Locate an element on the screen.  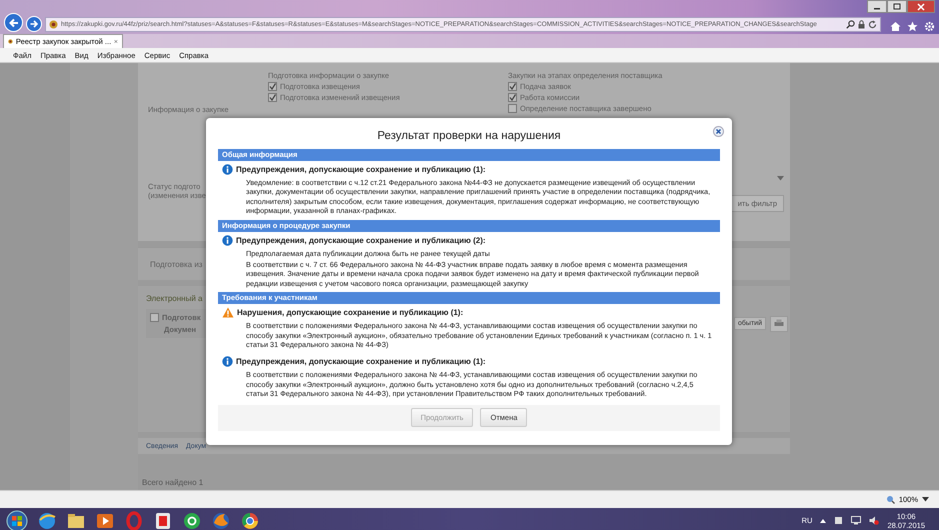
zoom-icon is located at coordinates (890, 499).